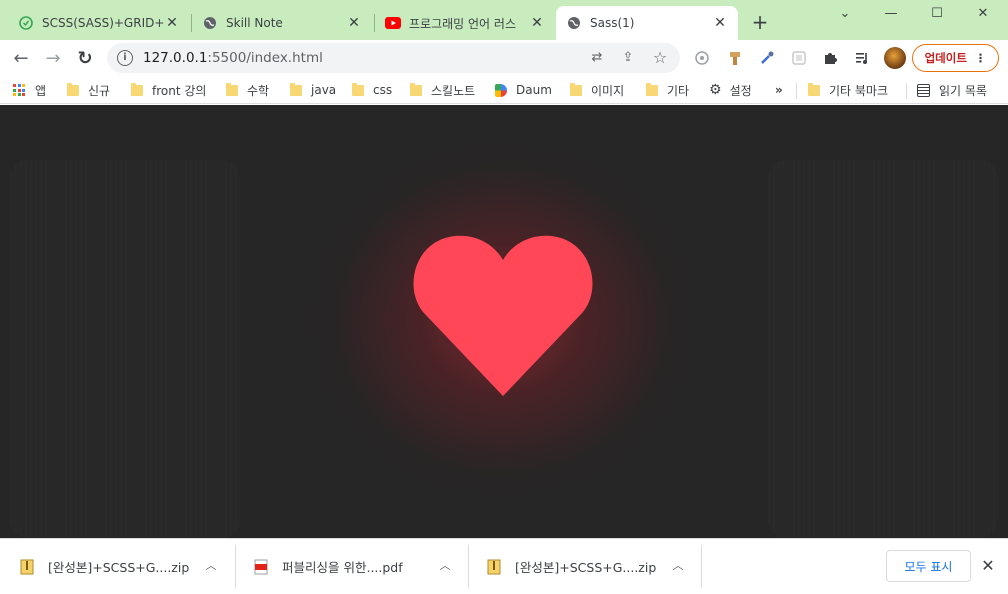 The width and height of the screenshot is (1008, 594). Describe the element at coordinates (735, 59) in the screenshot. I see `extension-tool-icon` at that location.